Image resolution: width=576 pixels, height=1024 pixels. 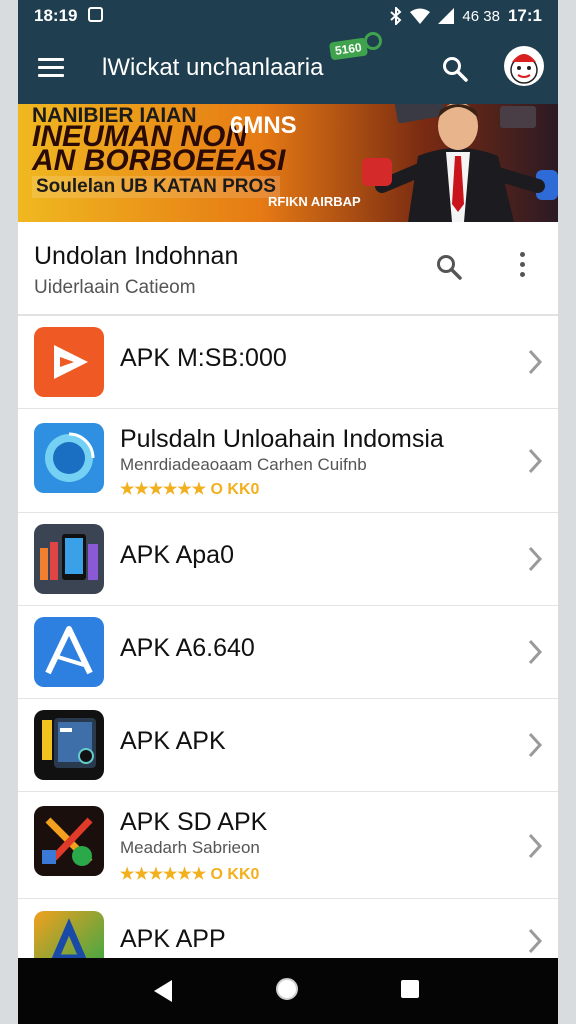 What do you see at coordinates (51, 68) in the screenshot?
I see `menu-icon` at bounding box center [51, 68].